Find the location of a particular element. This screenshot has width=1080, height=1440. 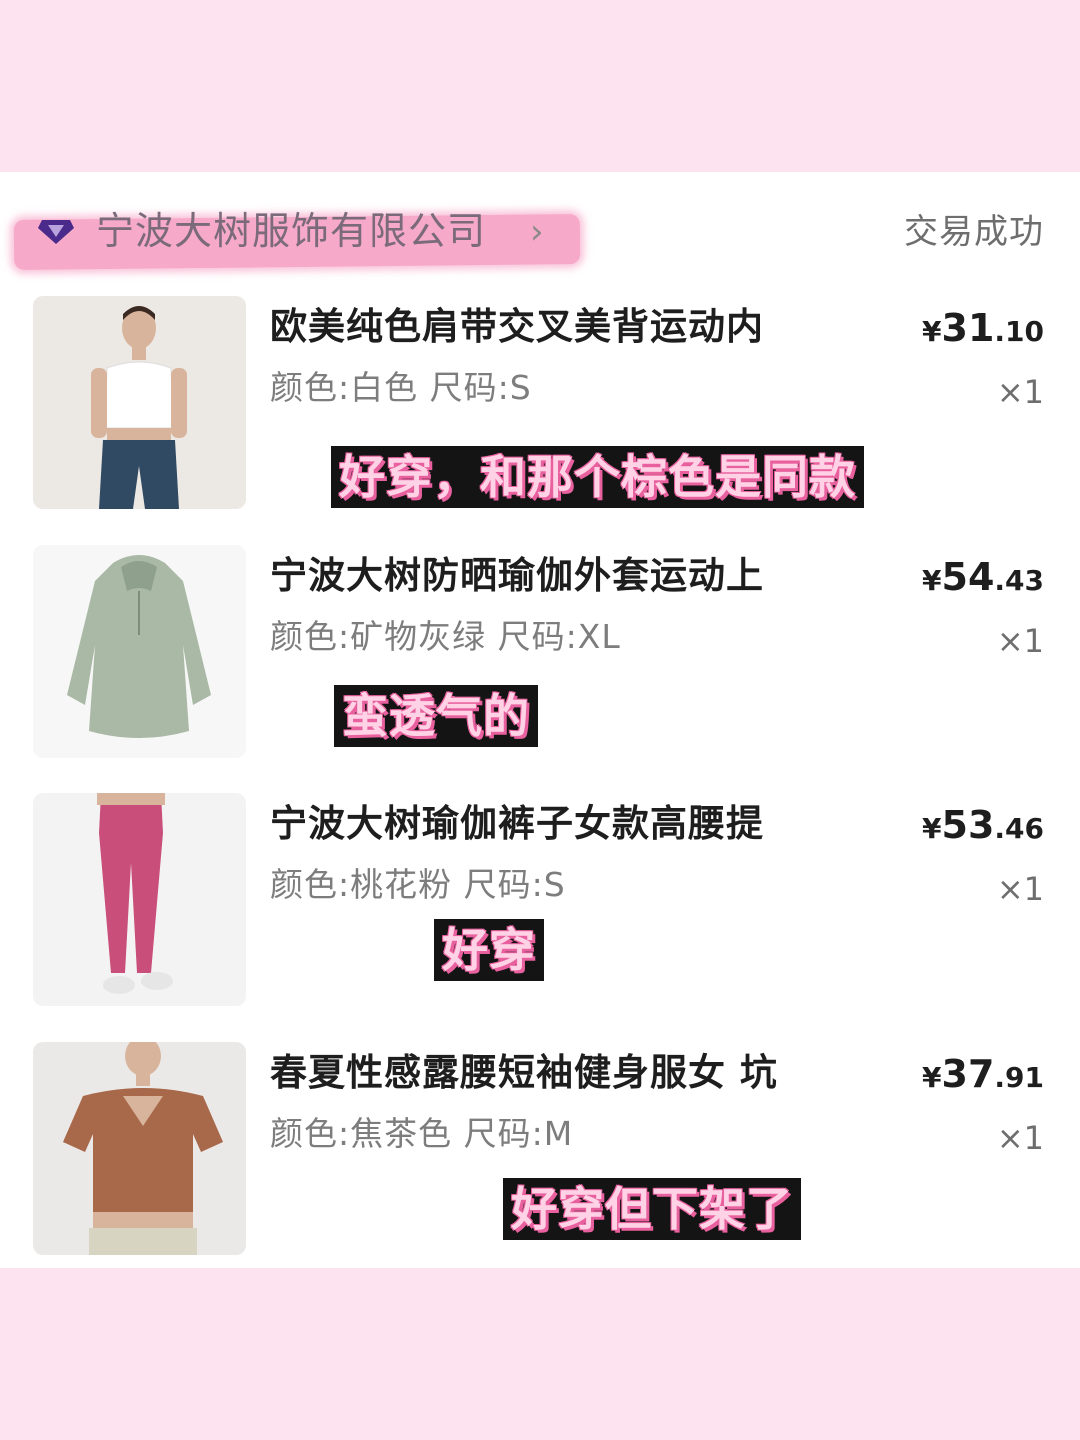

product-price: ¥31.10 is located at coordinates (983, 328).